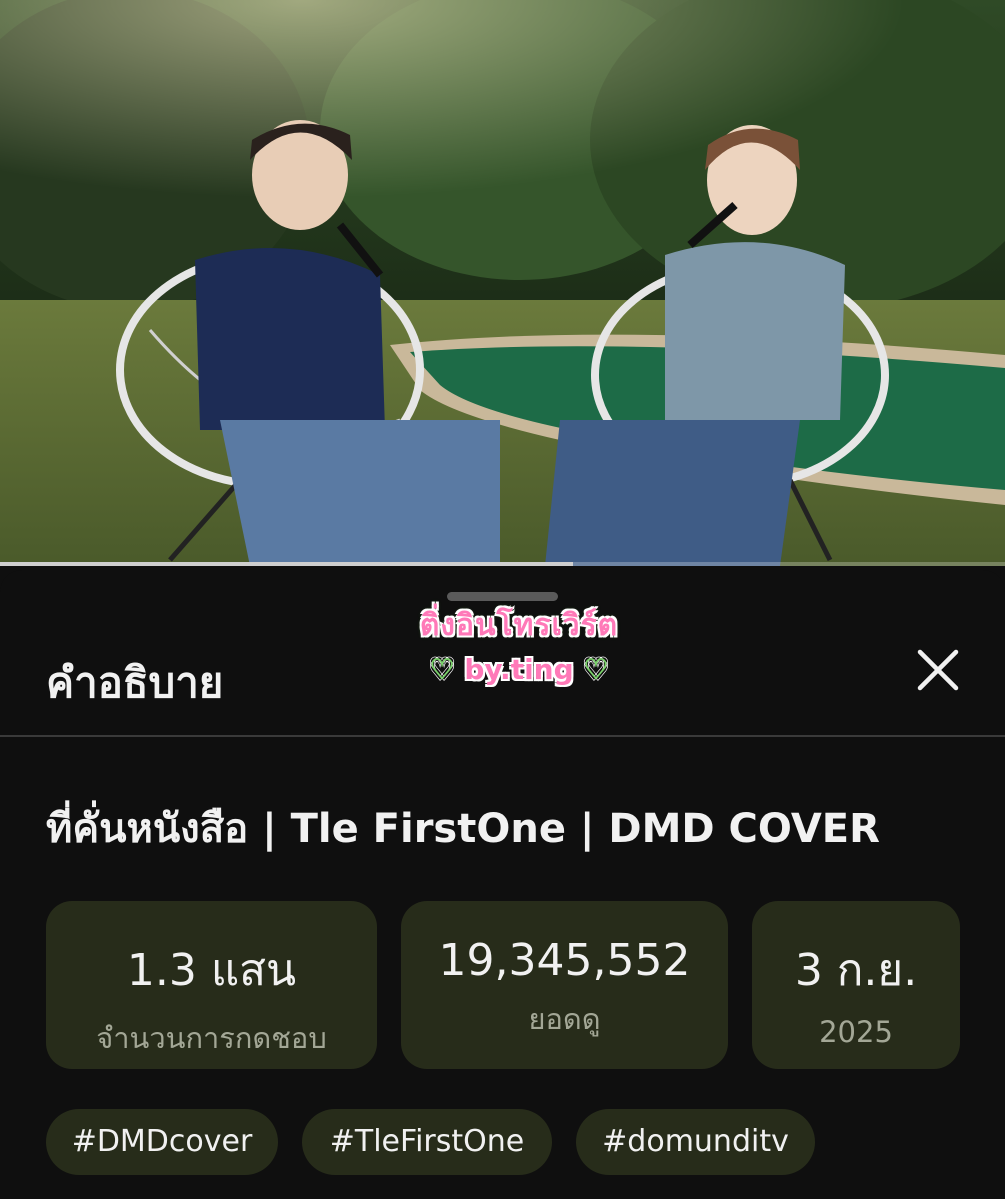  What do you see at coordinates (162, 1142) in the screenshot?
I see `hashtag-chip: #DMDcover` at bounding box center [162, 1142].